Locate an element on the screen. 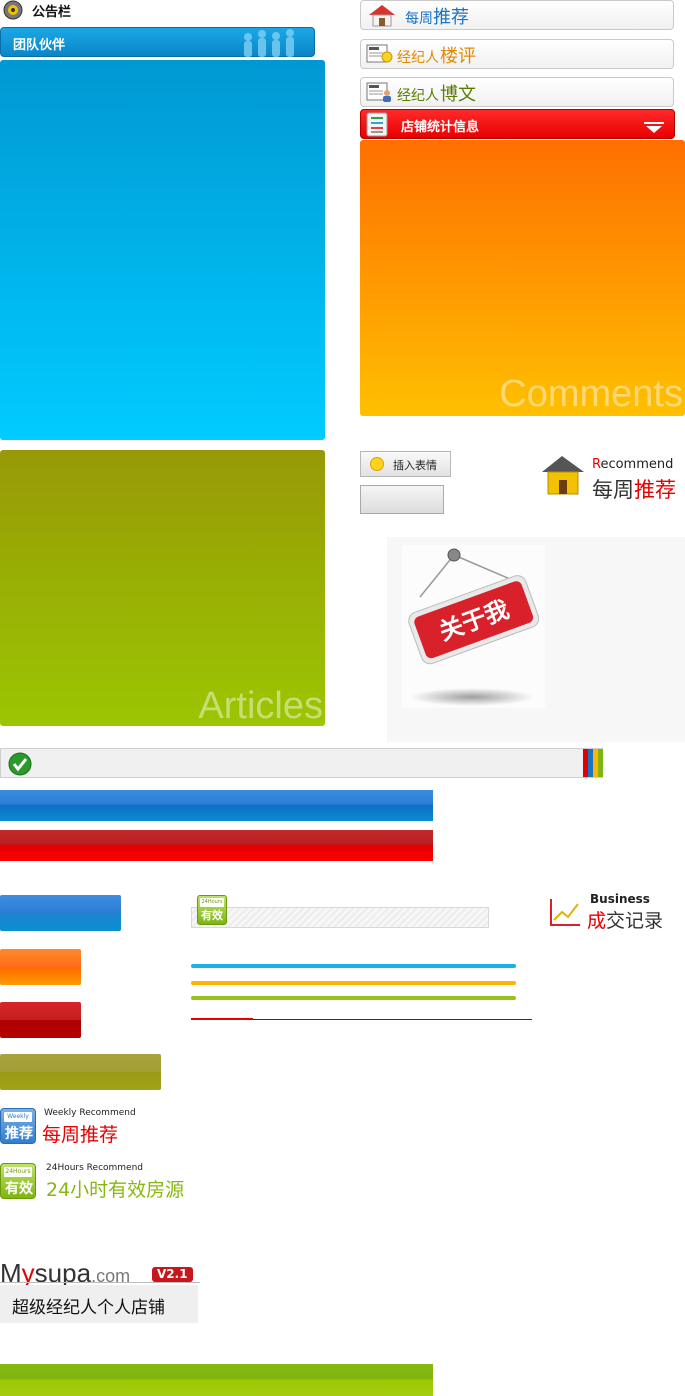  success-bar is located at coordinates (301, 763).